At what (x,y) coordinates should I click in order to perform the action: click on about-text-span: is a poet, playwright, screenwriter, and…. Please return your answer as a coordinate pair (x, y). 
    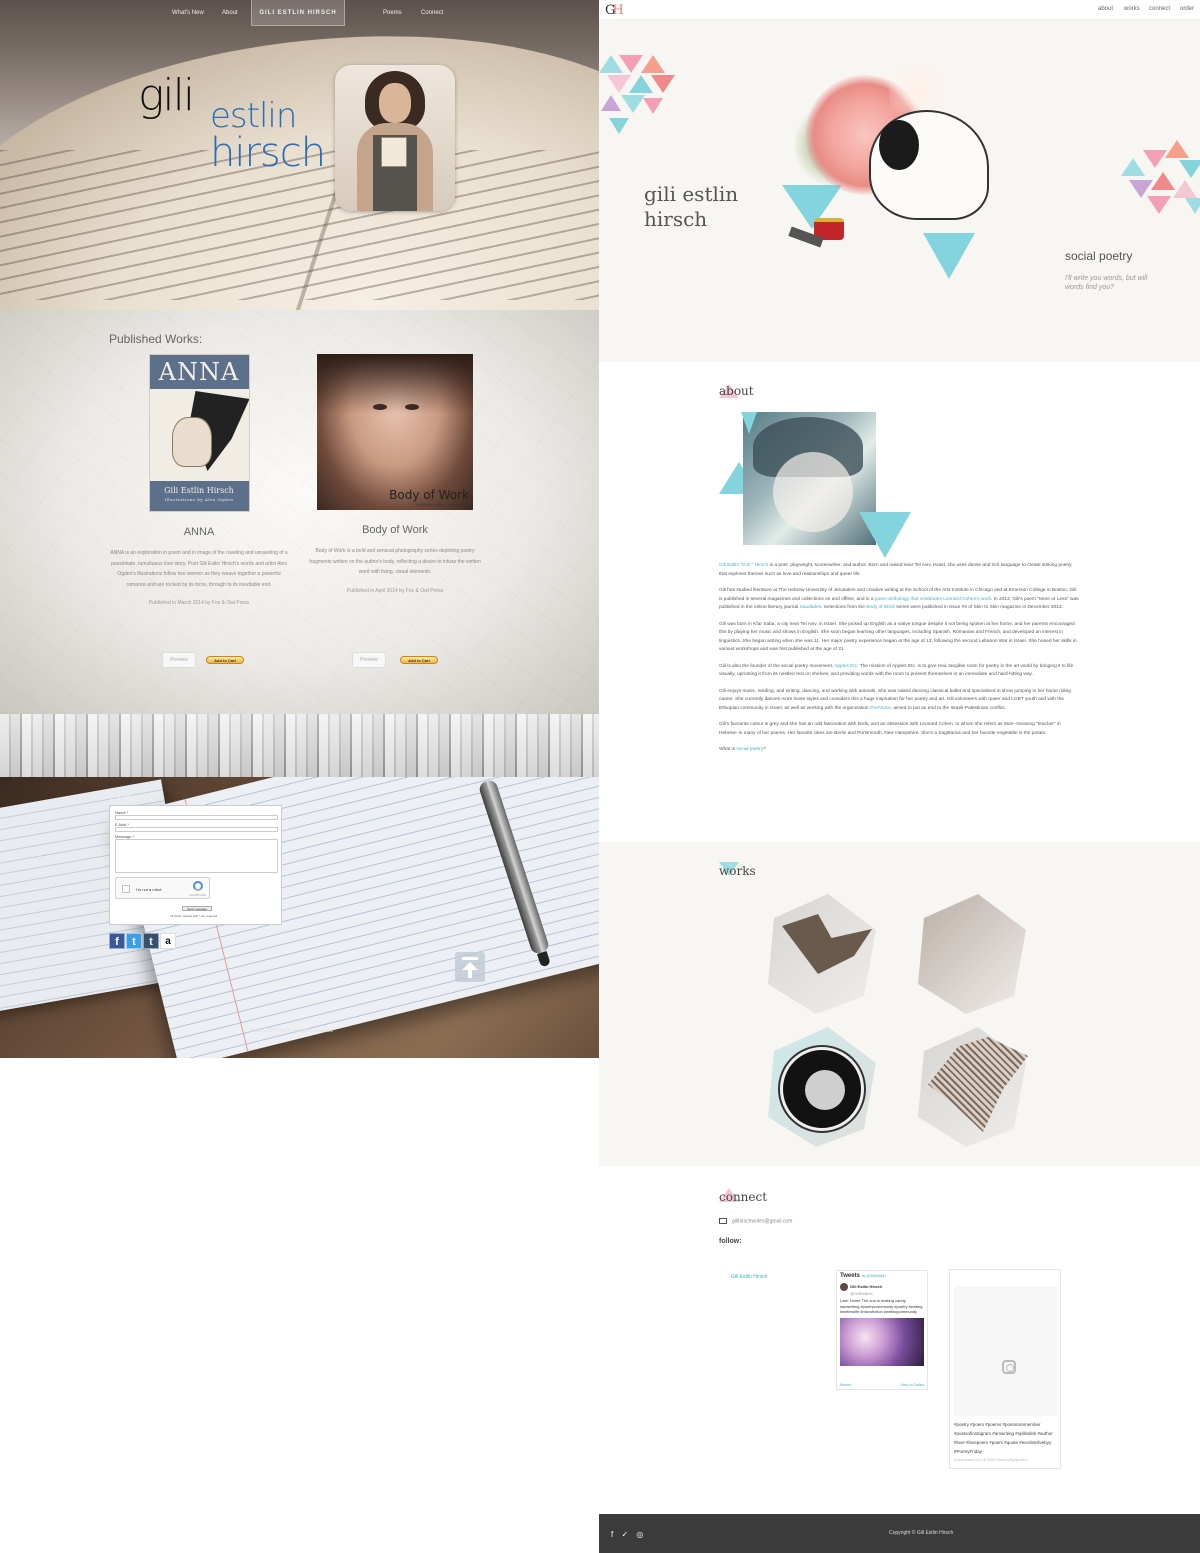
    Looking at the image, I should click on (895, 570).